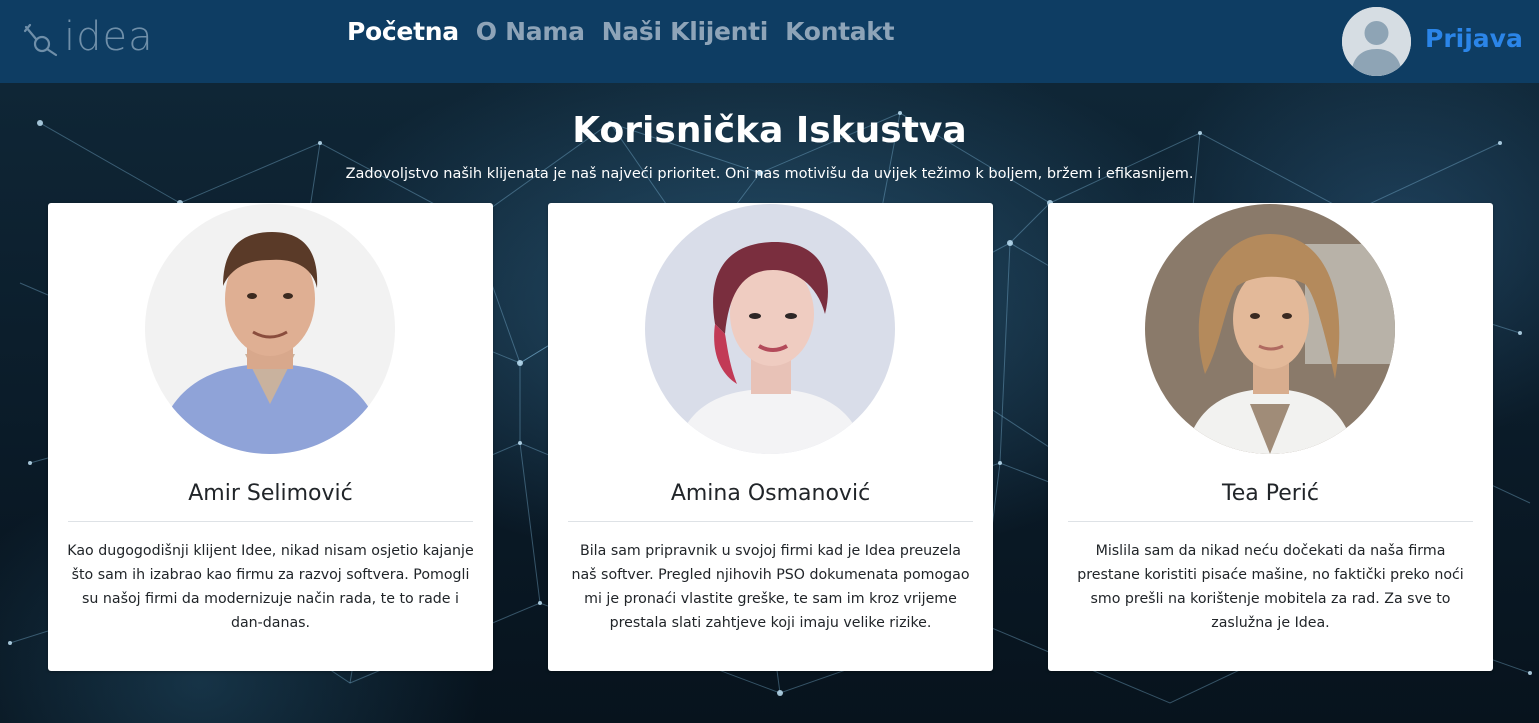 Image resolution: width=1539 pixels, height=723 pixels. What do you see at coordinates (769, 130) in the screenshot?
I see `section-title: Korisnička Iskustva` at bounding box center [769, 130].